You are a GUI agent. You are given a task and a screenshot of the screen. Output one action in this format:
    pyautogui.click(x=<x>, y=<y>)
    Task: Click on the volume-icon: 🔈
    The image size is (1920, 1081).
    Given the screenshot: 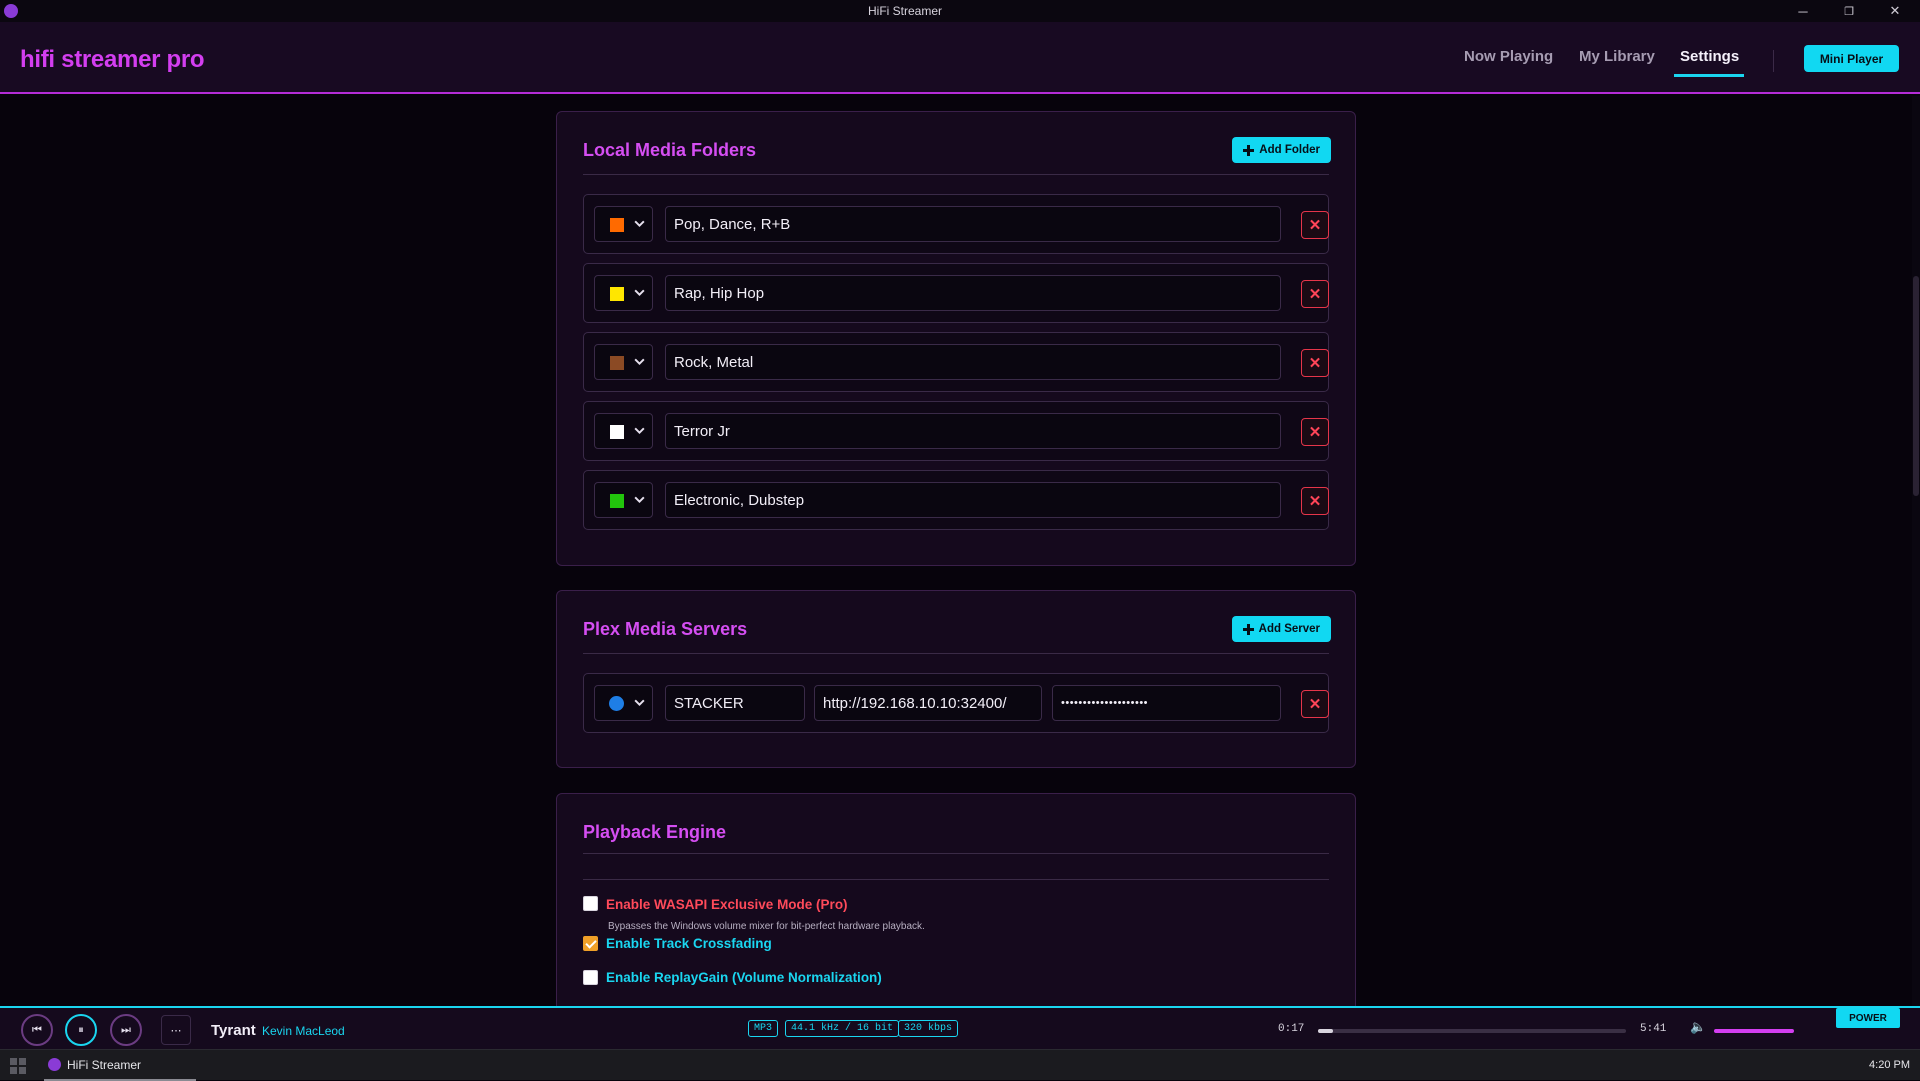 What is the action you would take?
    pyautogui.click(x=1698, y=1027)
    